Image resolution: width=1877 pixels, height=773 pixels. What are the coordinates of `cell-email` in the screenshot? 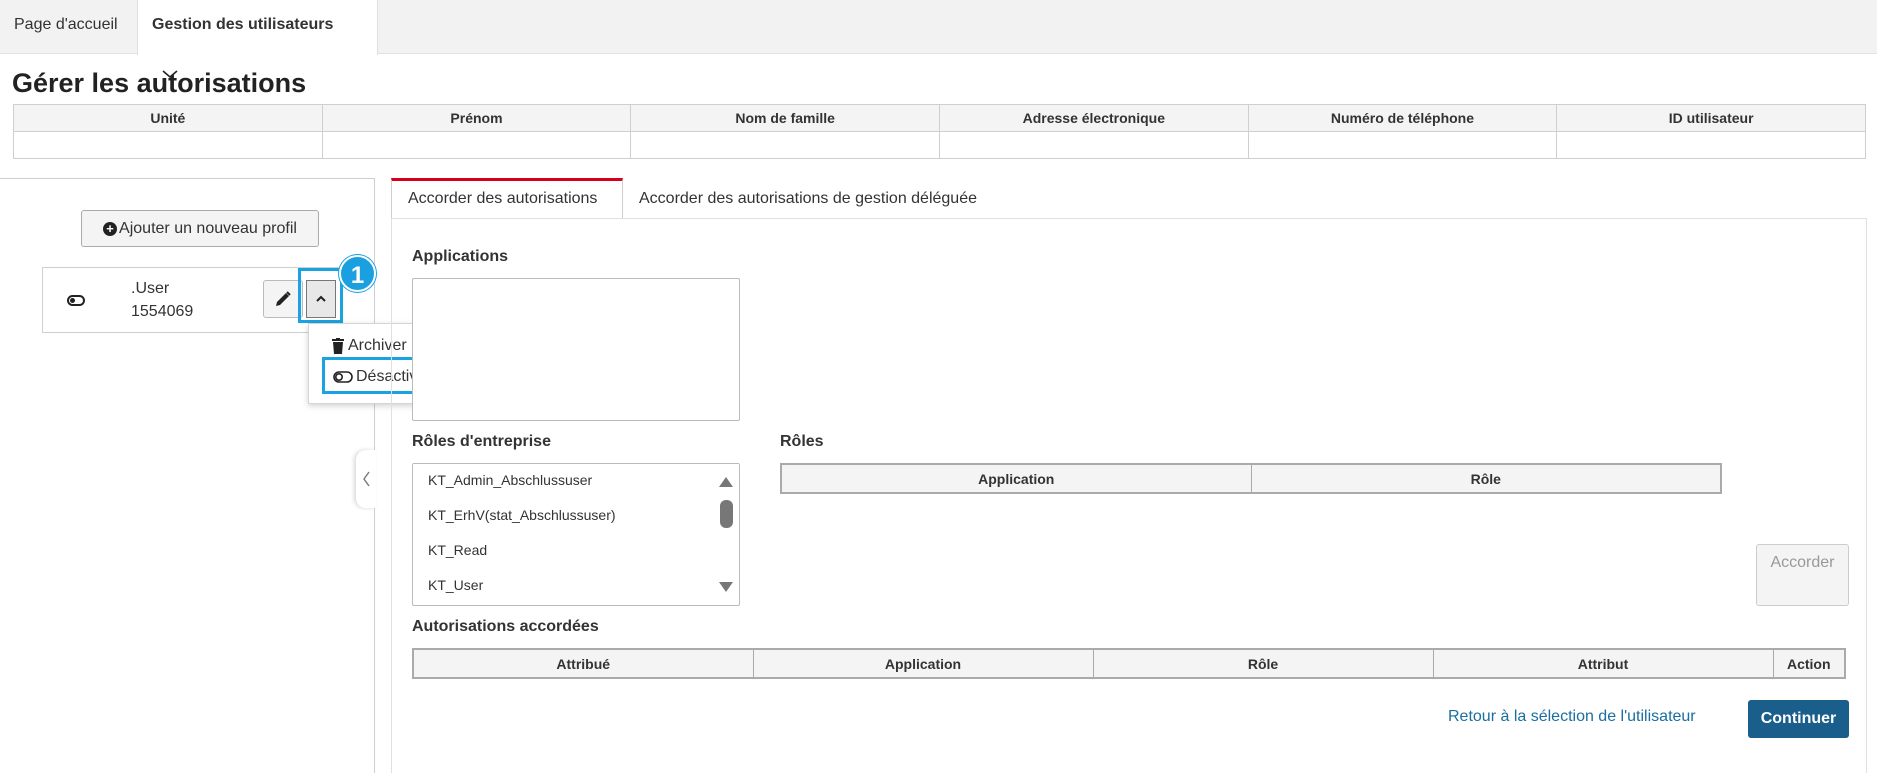 It's located at (1093, 145).